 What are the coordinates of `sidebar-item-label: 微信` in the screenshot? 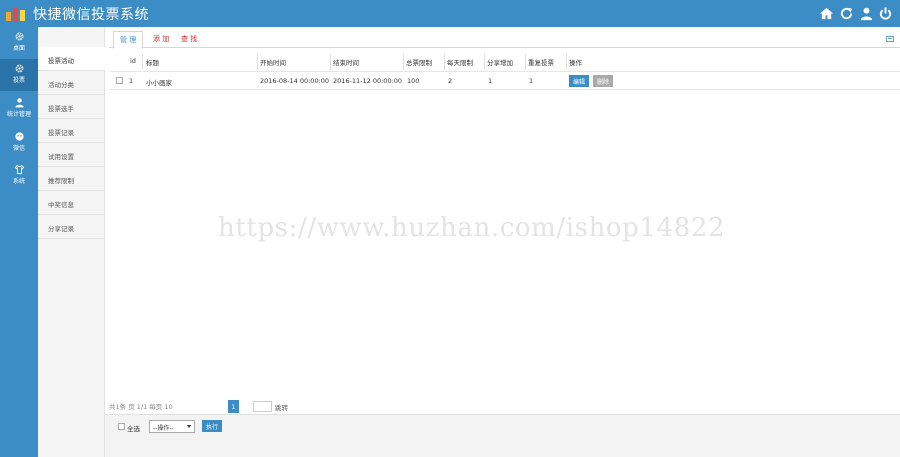 It's located at (18, 148).